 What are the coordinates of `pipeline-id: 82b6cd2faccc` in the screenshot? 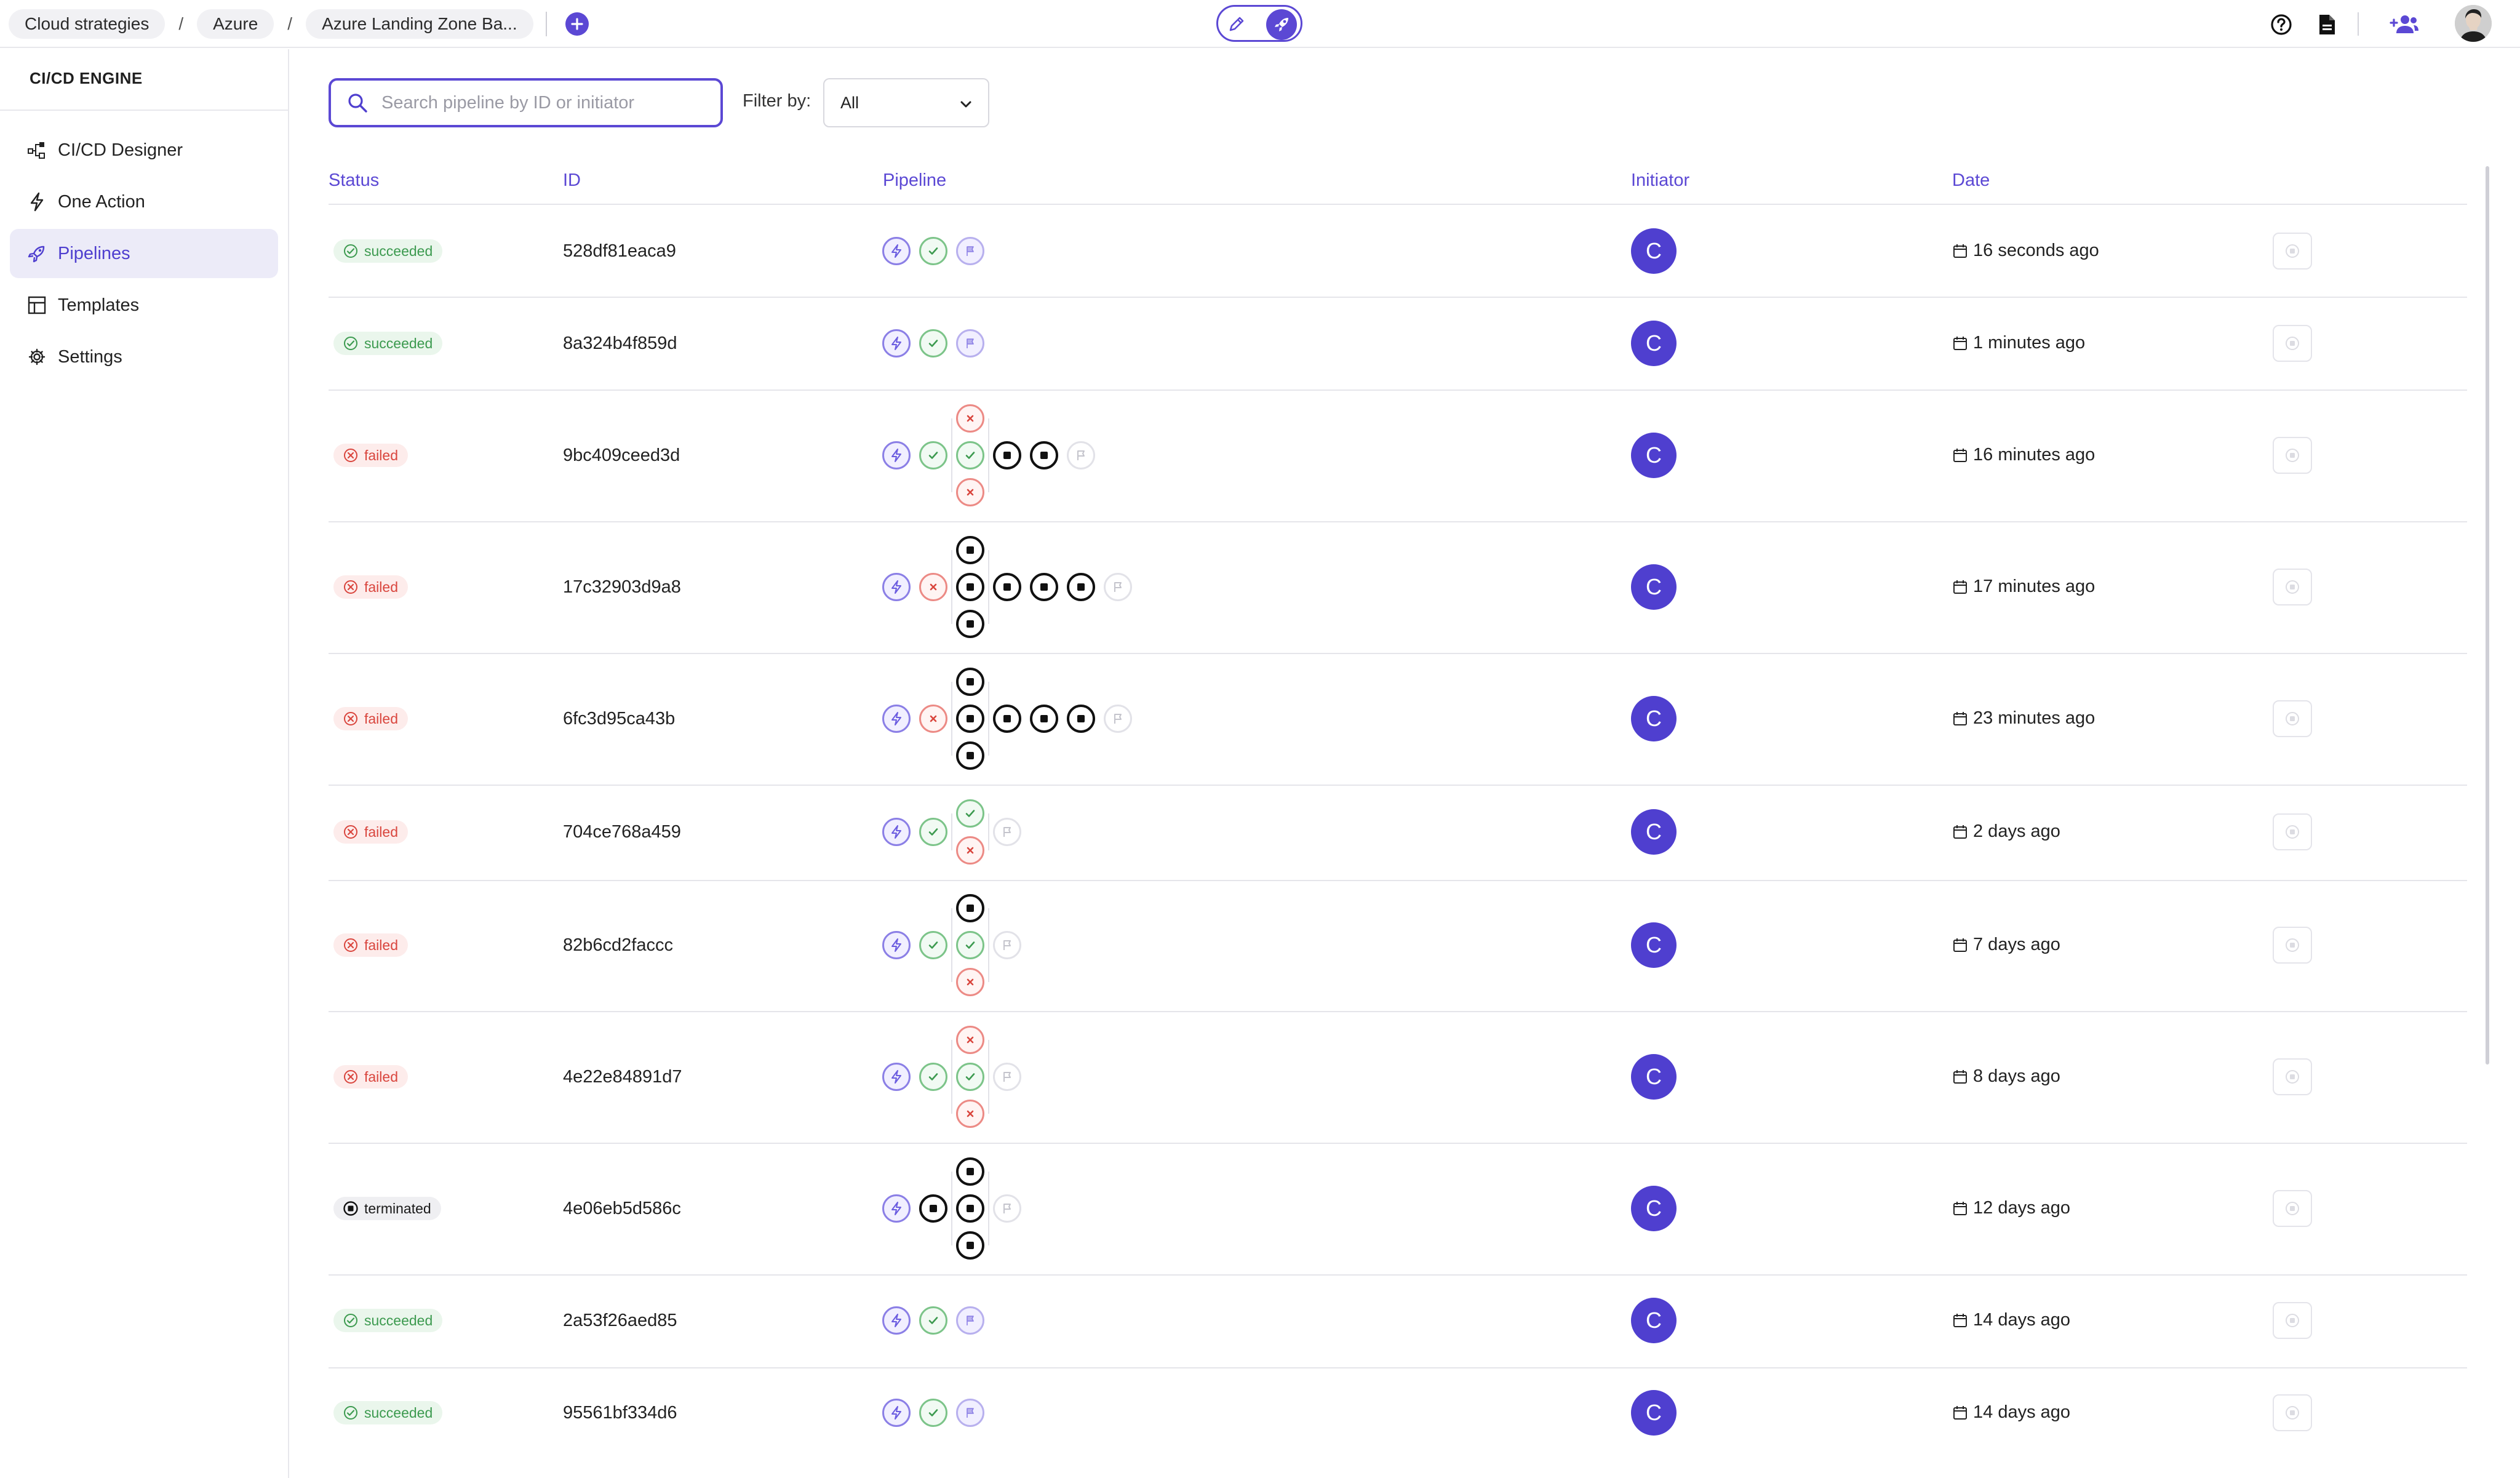 It's located at (618, 945).